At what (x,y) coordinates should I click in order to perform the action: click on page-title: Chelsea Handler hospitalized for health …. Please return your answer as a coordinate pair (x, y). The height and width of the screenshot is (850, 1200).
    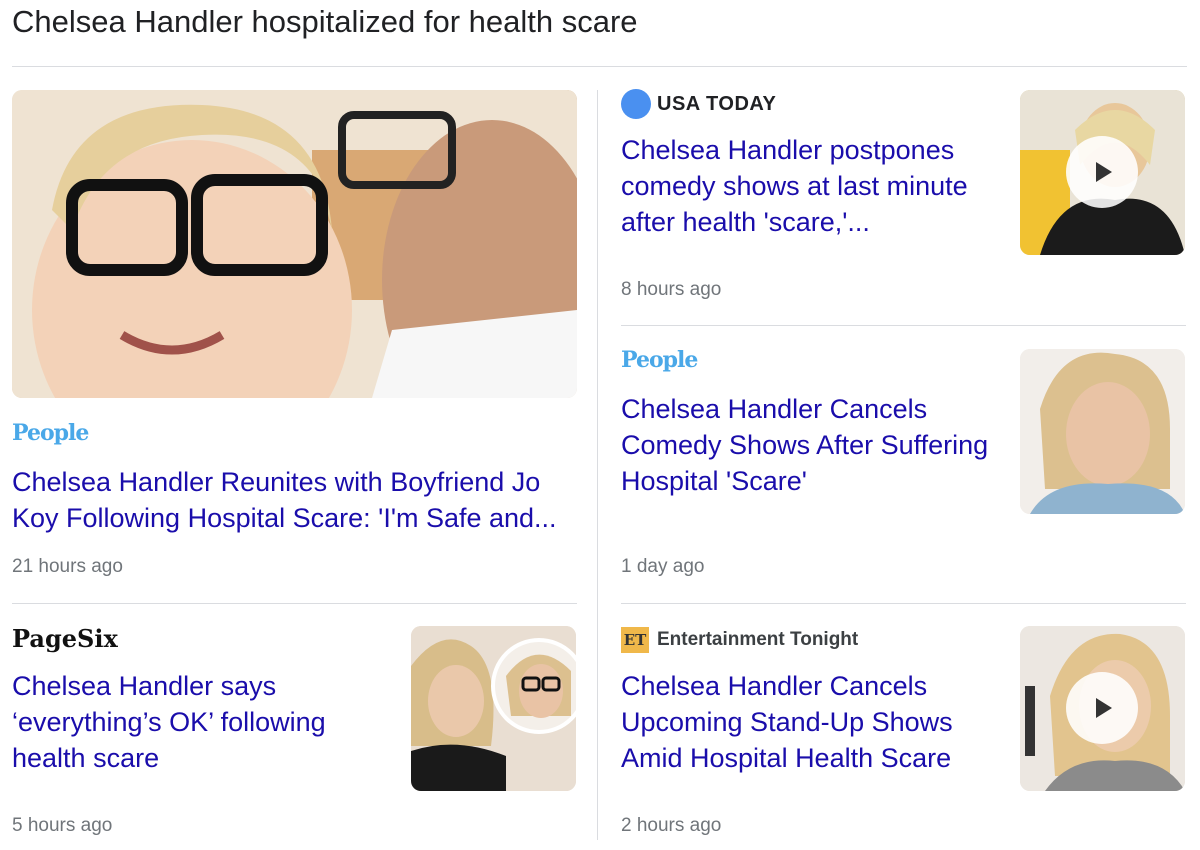
    Looking at the image, I should click on (325, 21).